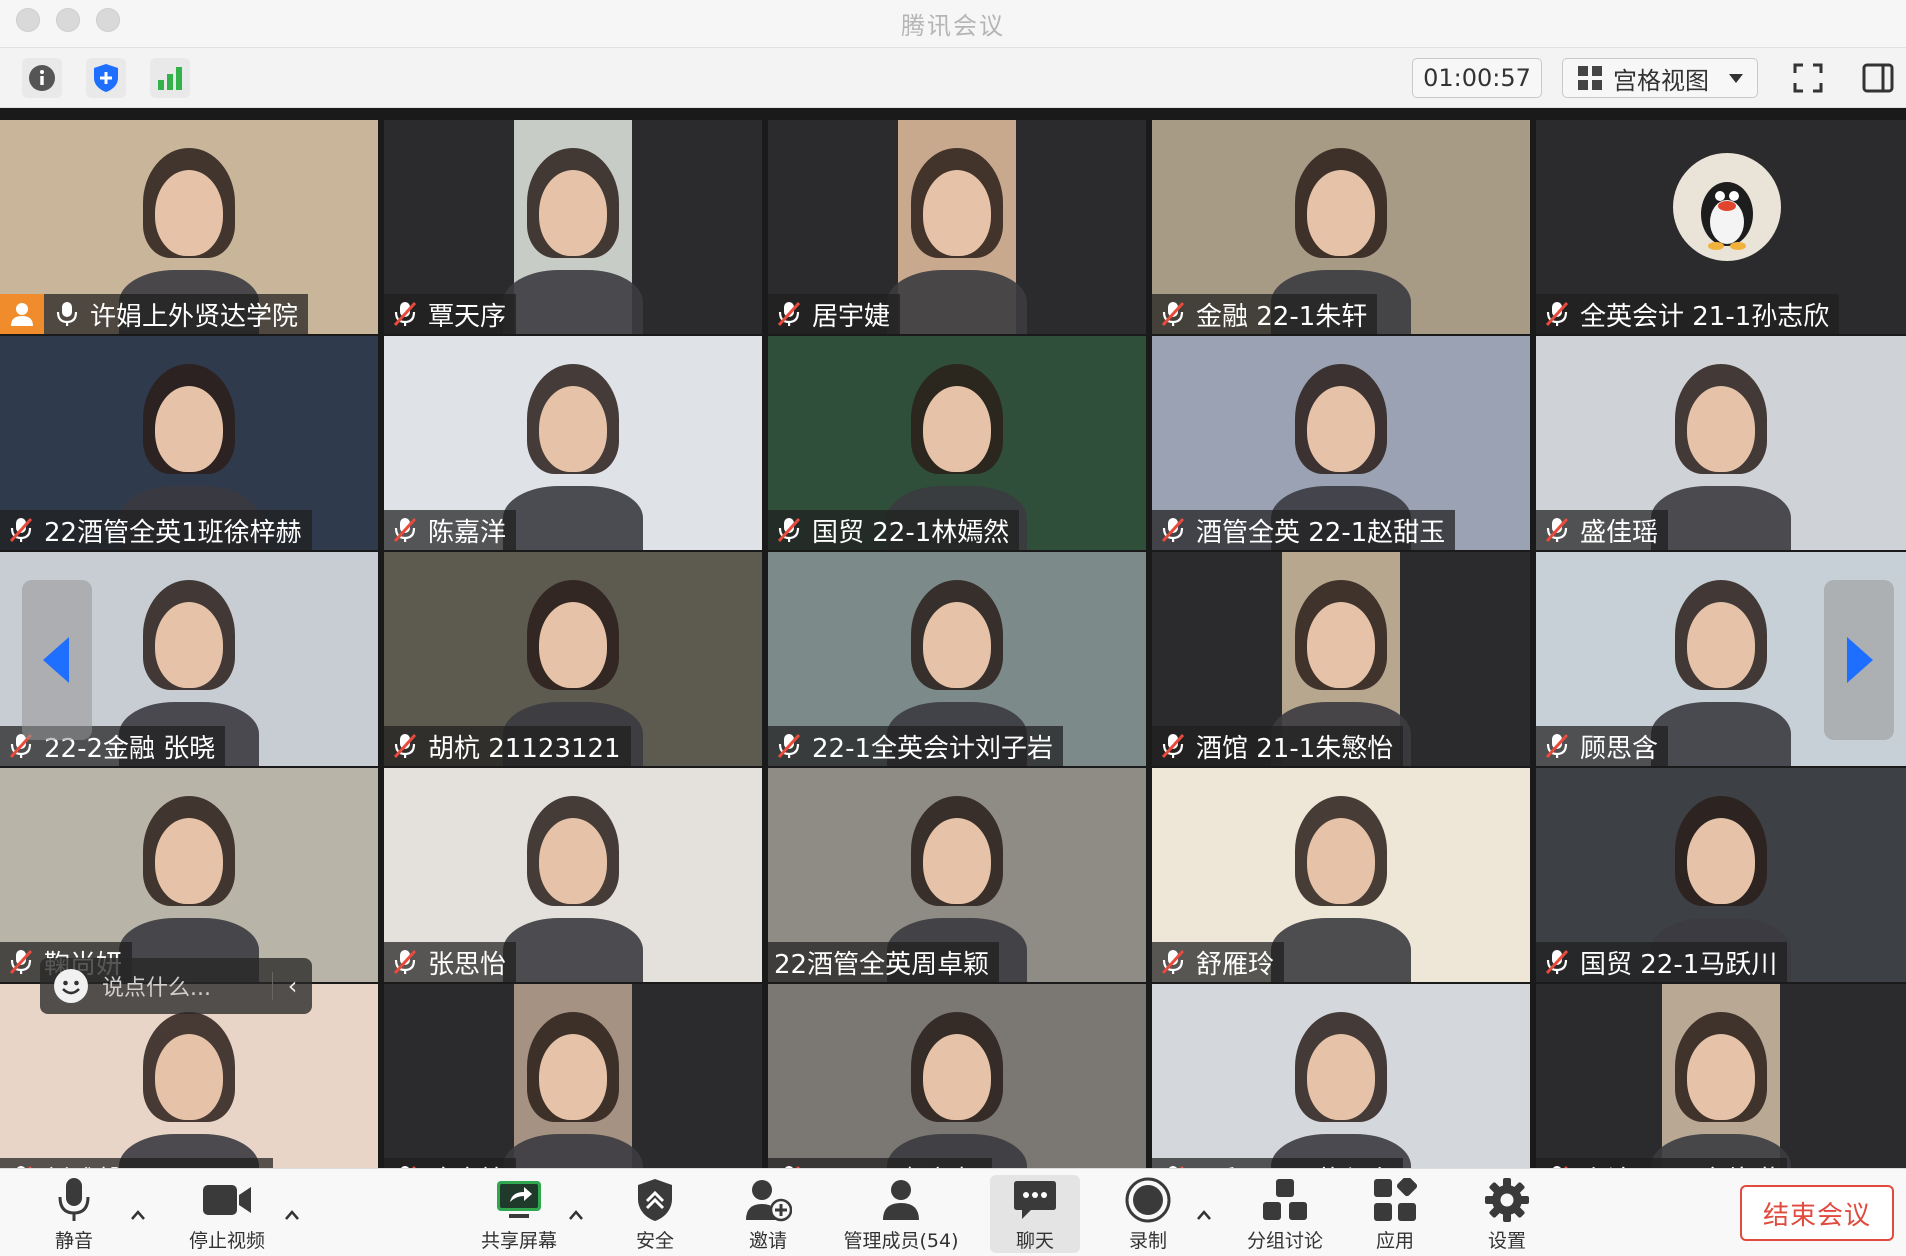 The height and width of the screenshot is (1256, 1906). I want to click on participant-tile: 酒馆 21-1朱慜怡, so click(1341, 659).